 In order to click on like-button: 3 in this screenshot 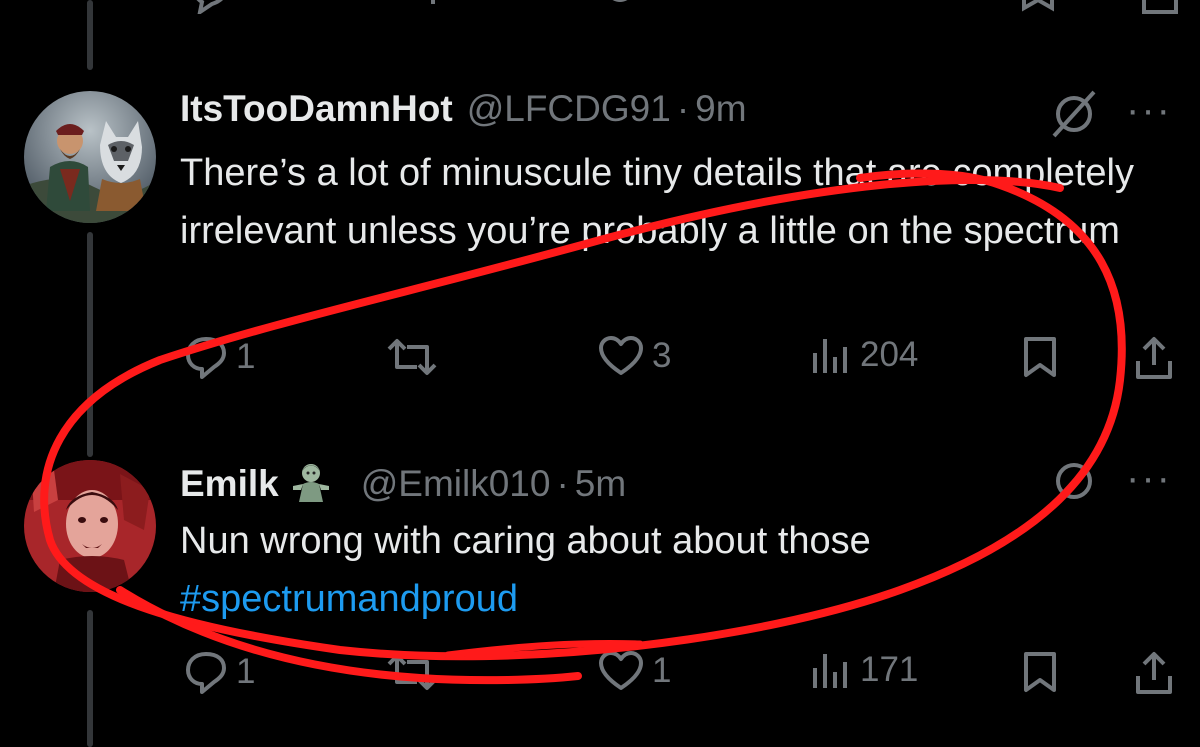, I will do `click(634, 356)`.